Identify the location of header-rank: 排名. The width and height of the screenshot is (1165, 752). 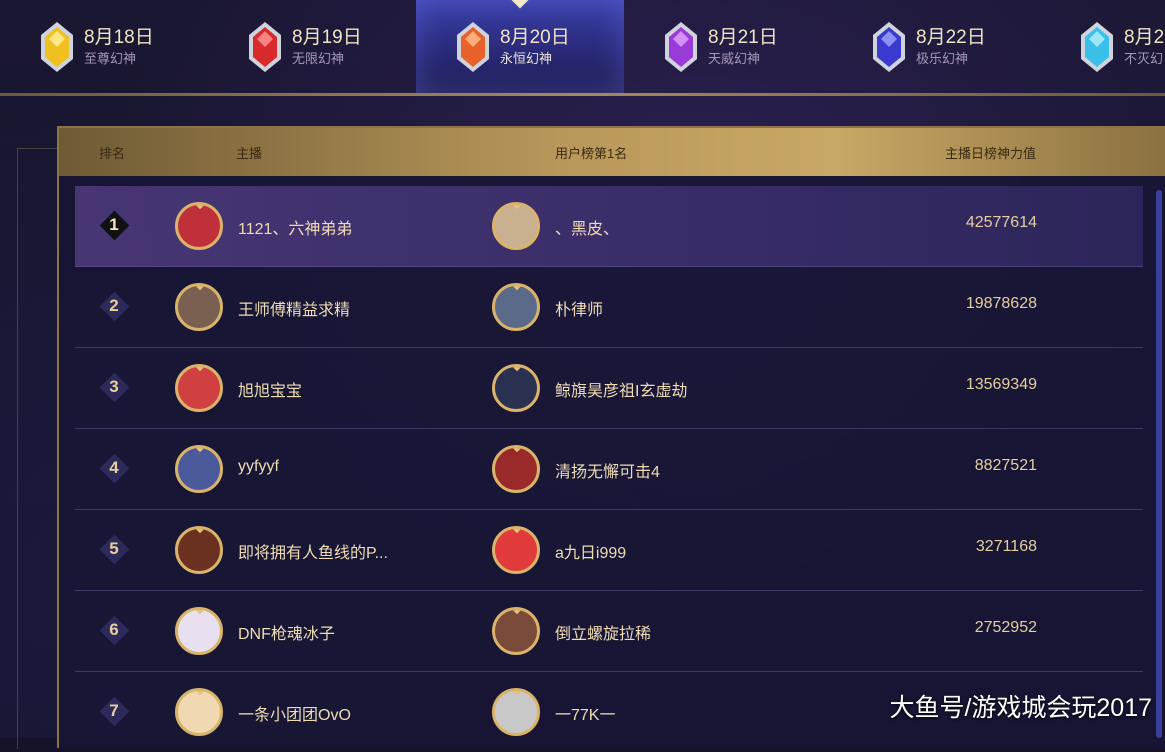
(112, 153).